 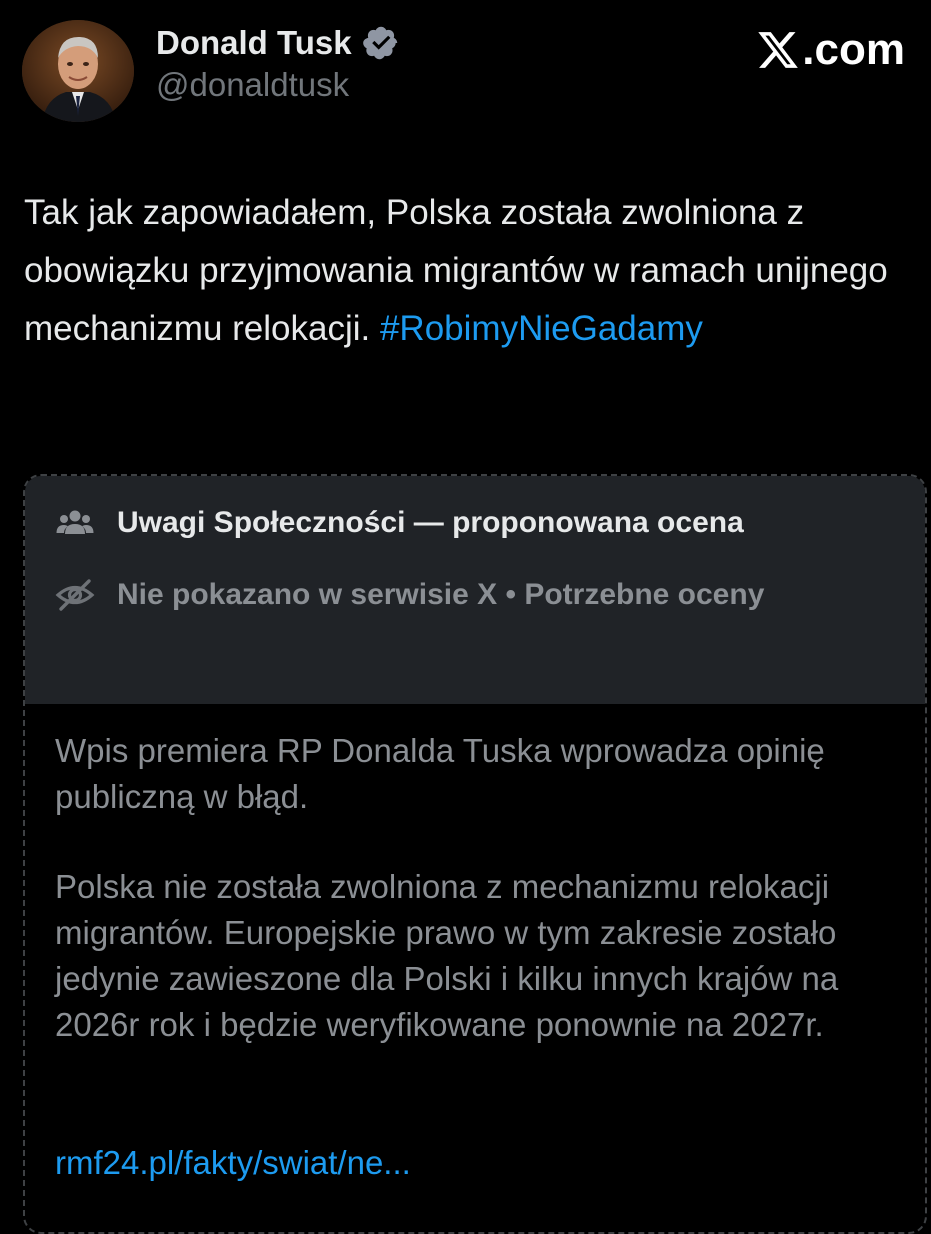 I want to click on community-people-icon, so click(x=75, y=522).